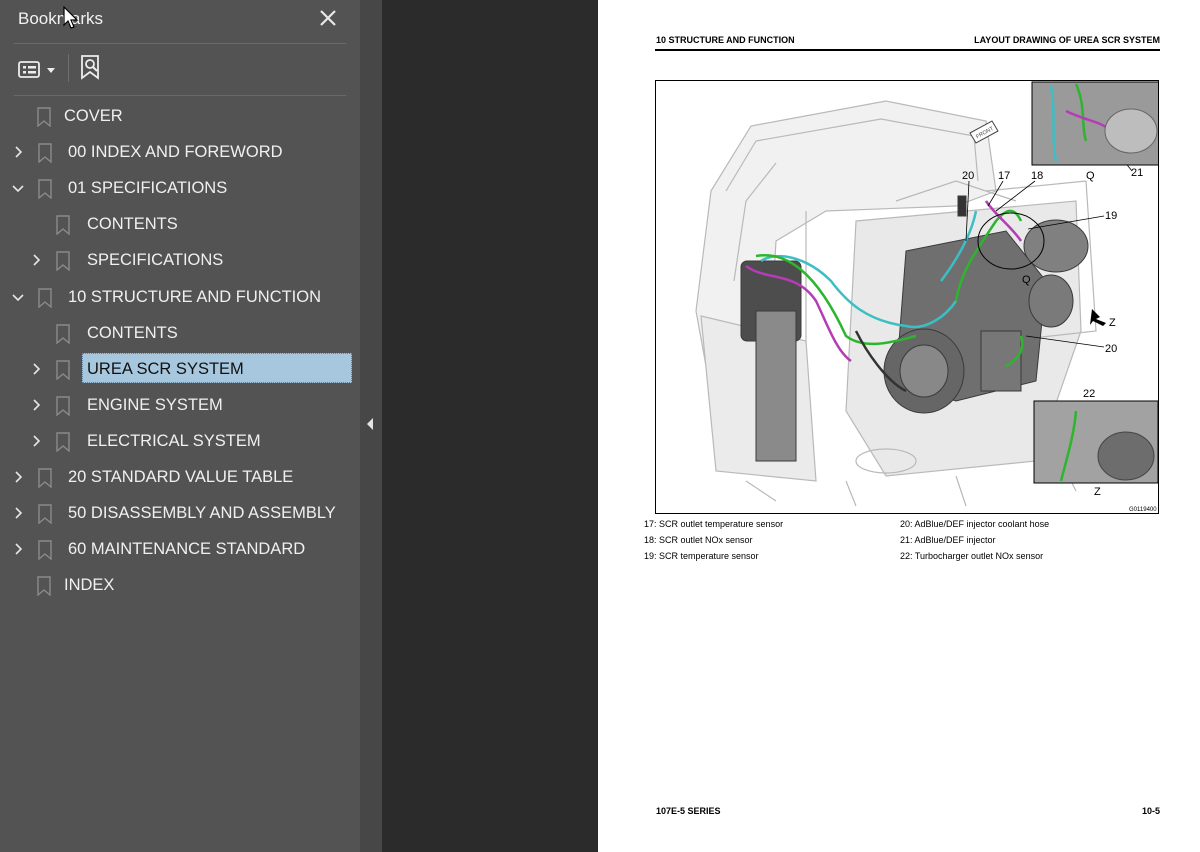 The height and width of the screenshot is (852, 1200). I want to click on close-icon, so click(328, 18).